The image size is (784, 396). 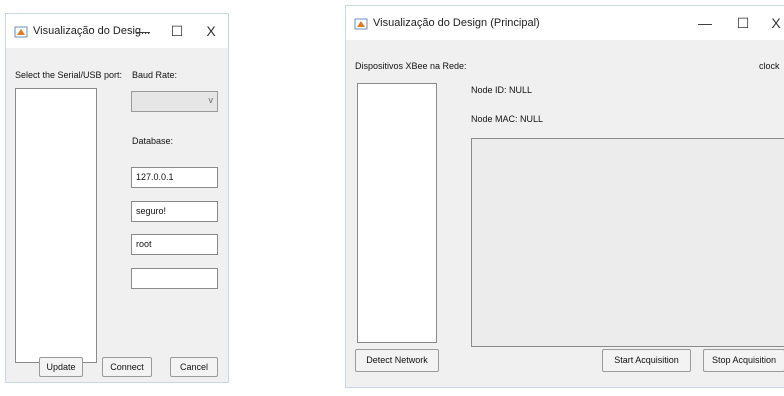 What do you see at coordinates (646, 360) in the screenshot?
I see `start-acquisition-button: Start Acquisition` at bounding box center [646, 360].